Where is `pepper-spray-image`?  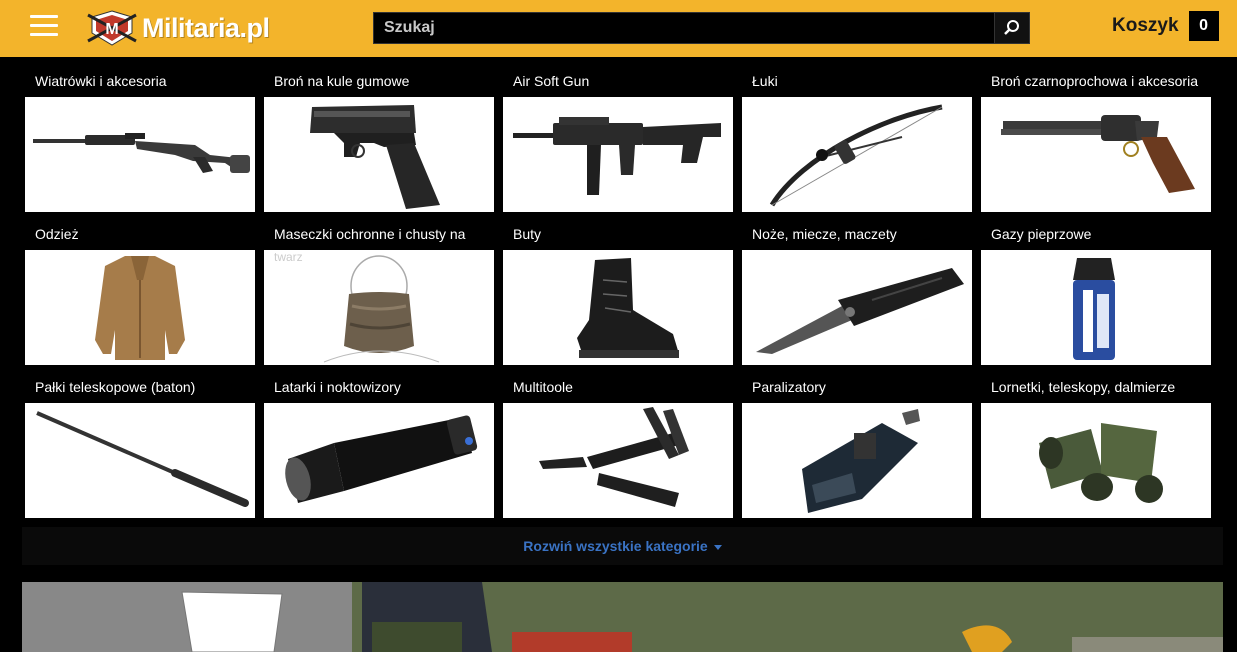
pepper-spray-image is located at coordinates (1096, 307).